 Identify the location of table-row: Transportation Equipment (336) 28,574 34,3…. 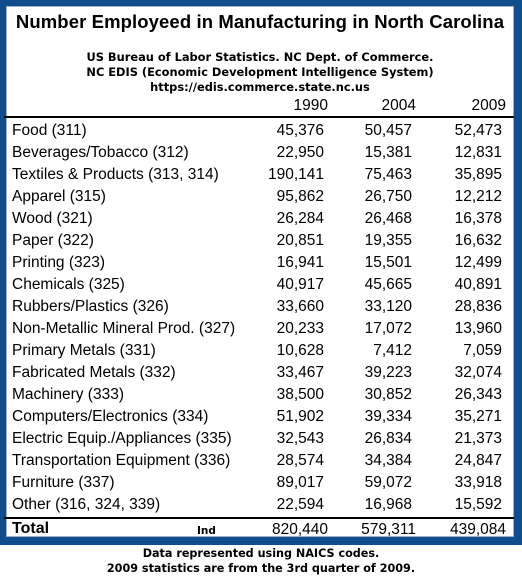
(259, 461).